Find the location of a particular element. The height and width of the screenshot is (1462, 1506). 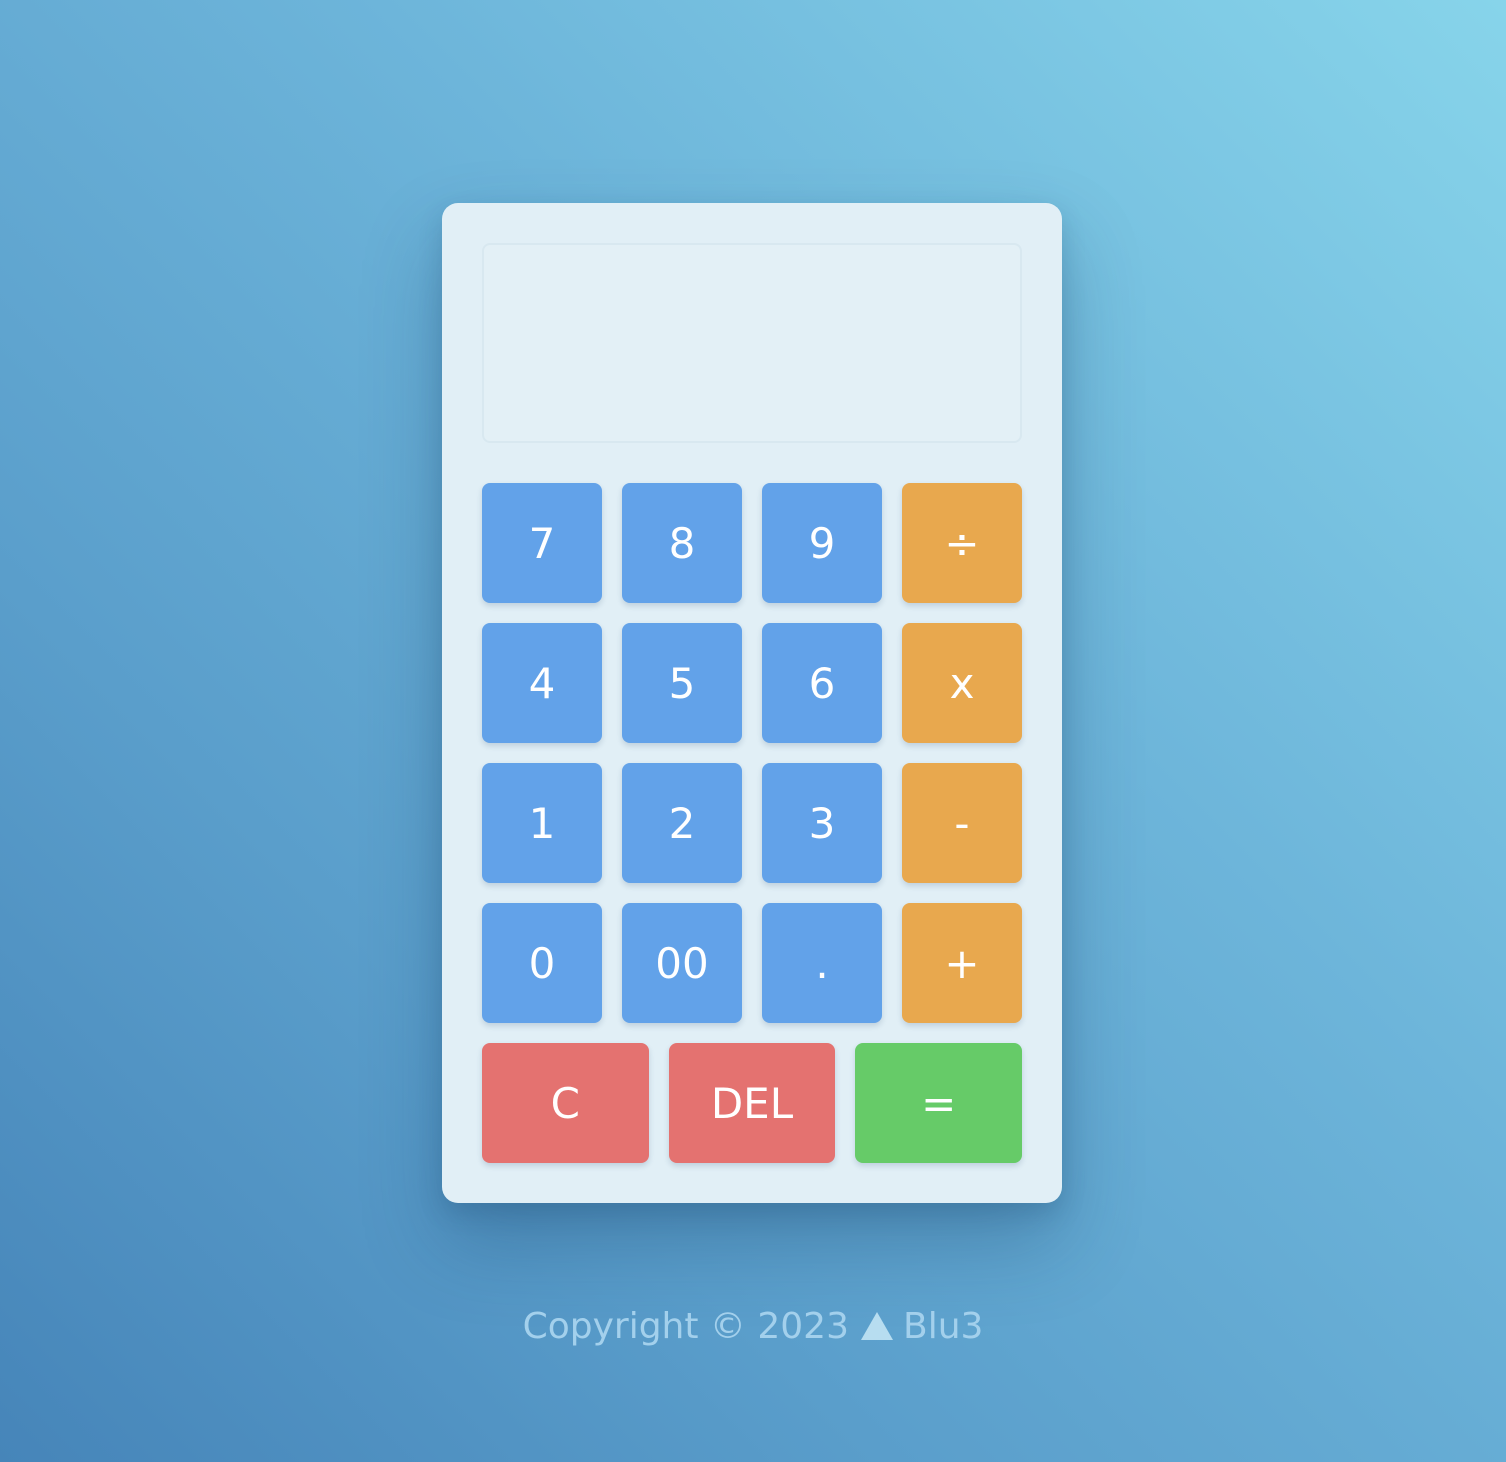

add-button: + is located at coordinates (962, 963).